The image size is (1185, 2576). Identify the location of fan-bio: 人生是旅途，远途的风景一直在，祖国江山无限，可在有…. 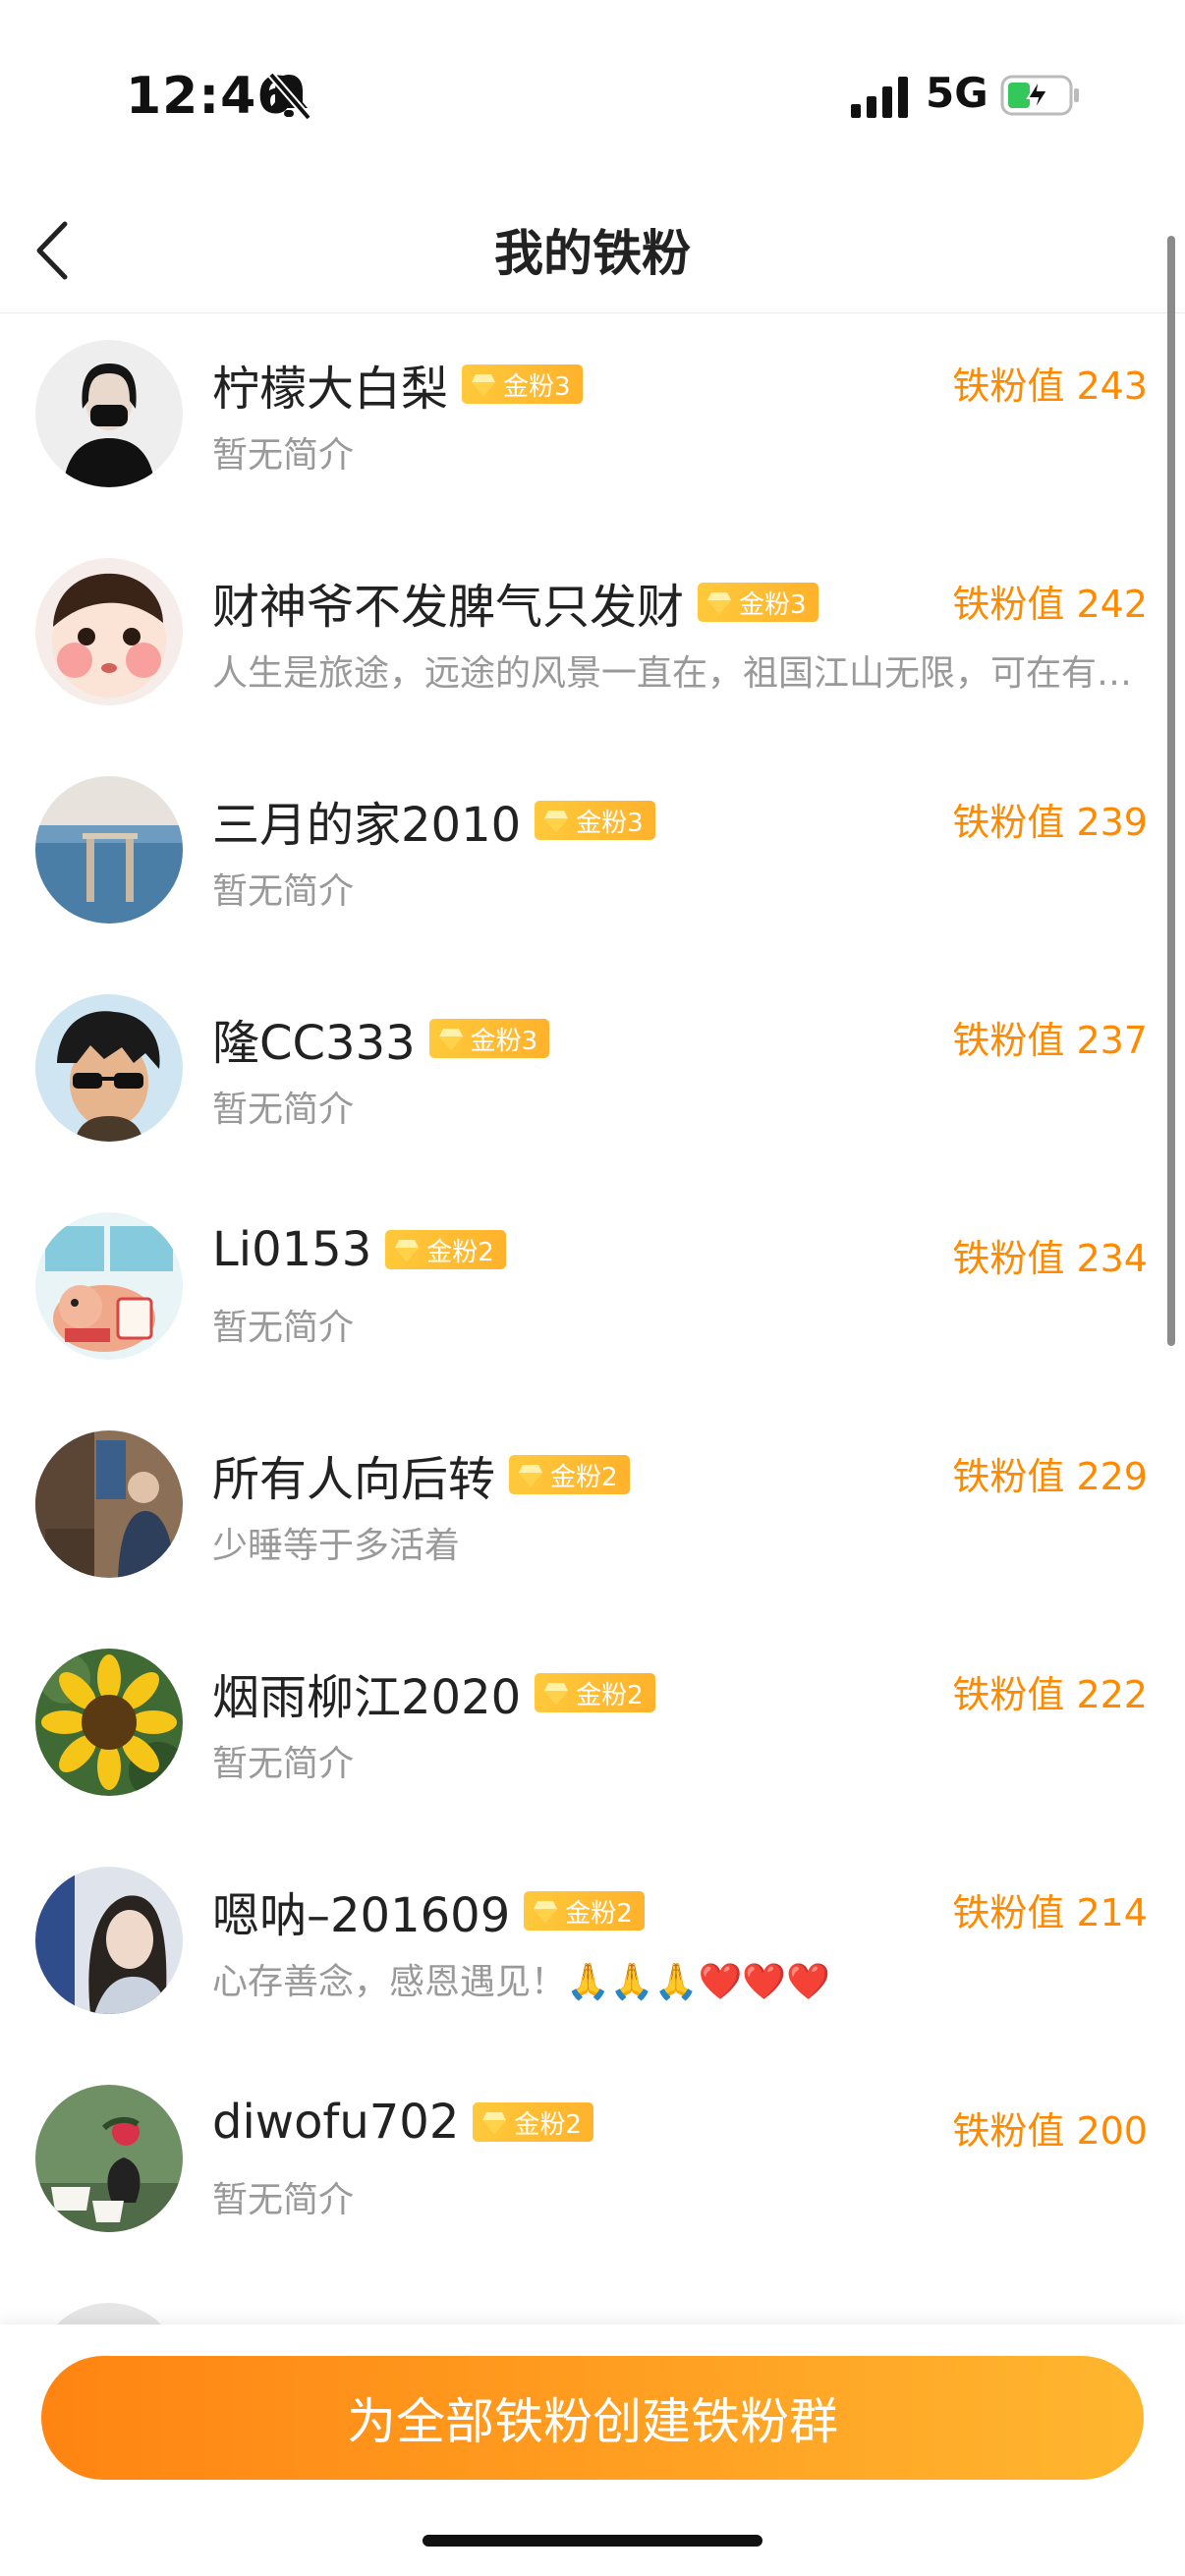
(672, 673).